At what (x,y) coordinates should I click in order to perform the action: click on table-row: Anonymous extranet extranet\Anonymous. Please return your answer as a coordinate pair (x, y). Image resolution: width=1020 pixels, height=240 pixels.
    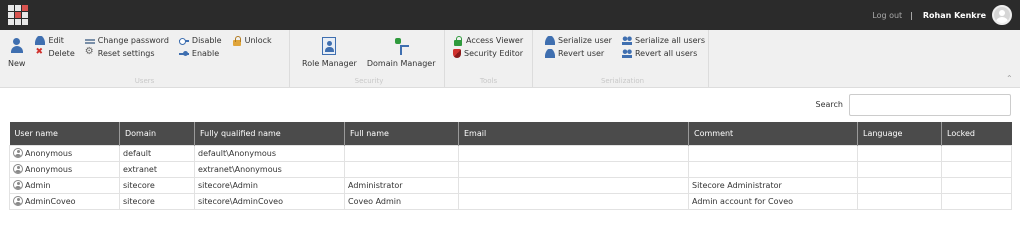
    Looking at the image, I should click on (510, 169).